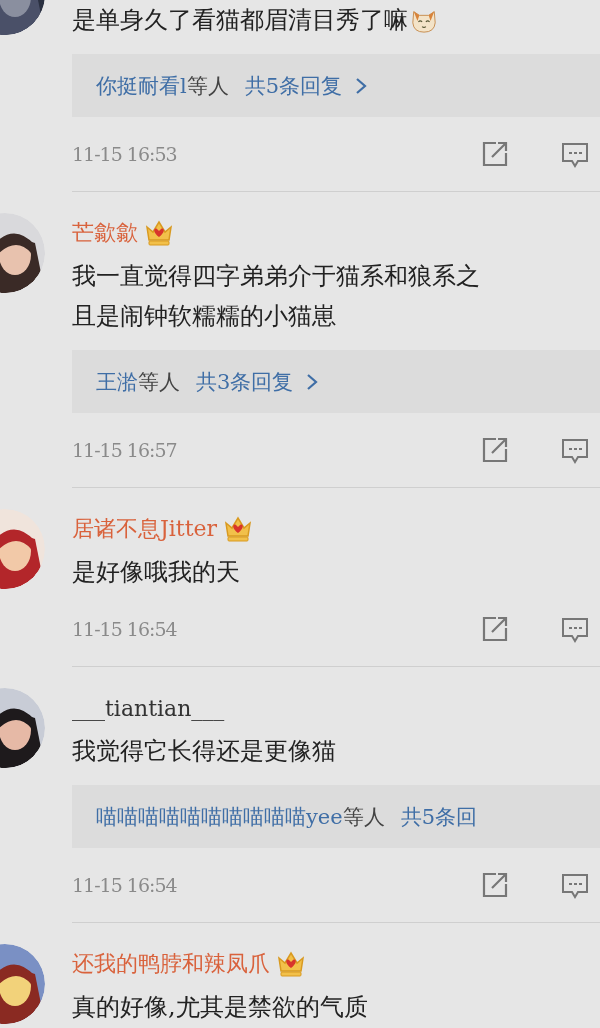 Image resolution: width=600 pixels, height=1028 pixels. What do you see at coordinates (276, 276) in the screenshot?
I see `comment-text: 我一直觉得四字弟弟介于猫系和狼系之` at bounding box center [276, 276].